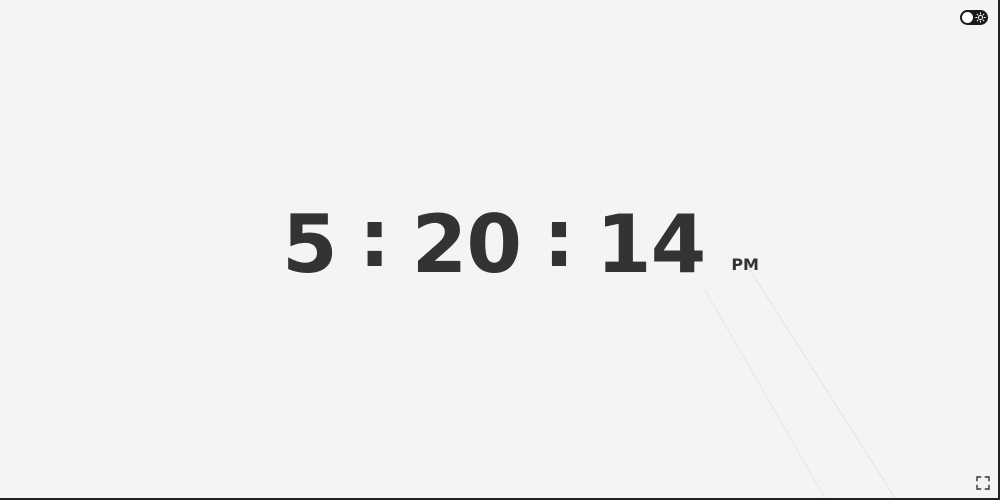  What do you see at coordinates (967, 17) in the screenshot?
I see `toggle-knob` at bounding box center [967, 17].